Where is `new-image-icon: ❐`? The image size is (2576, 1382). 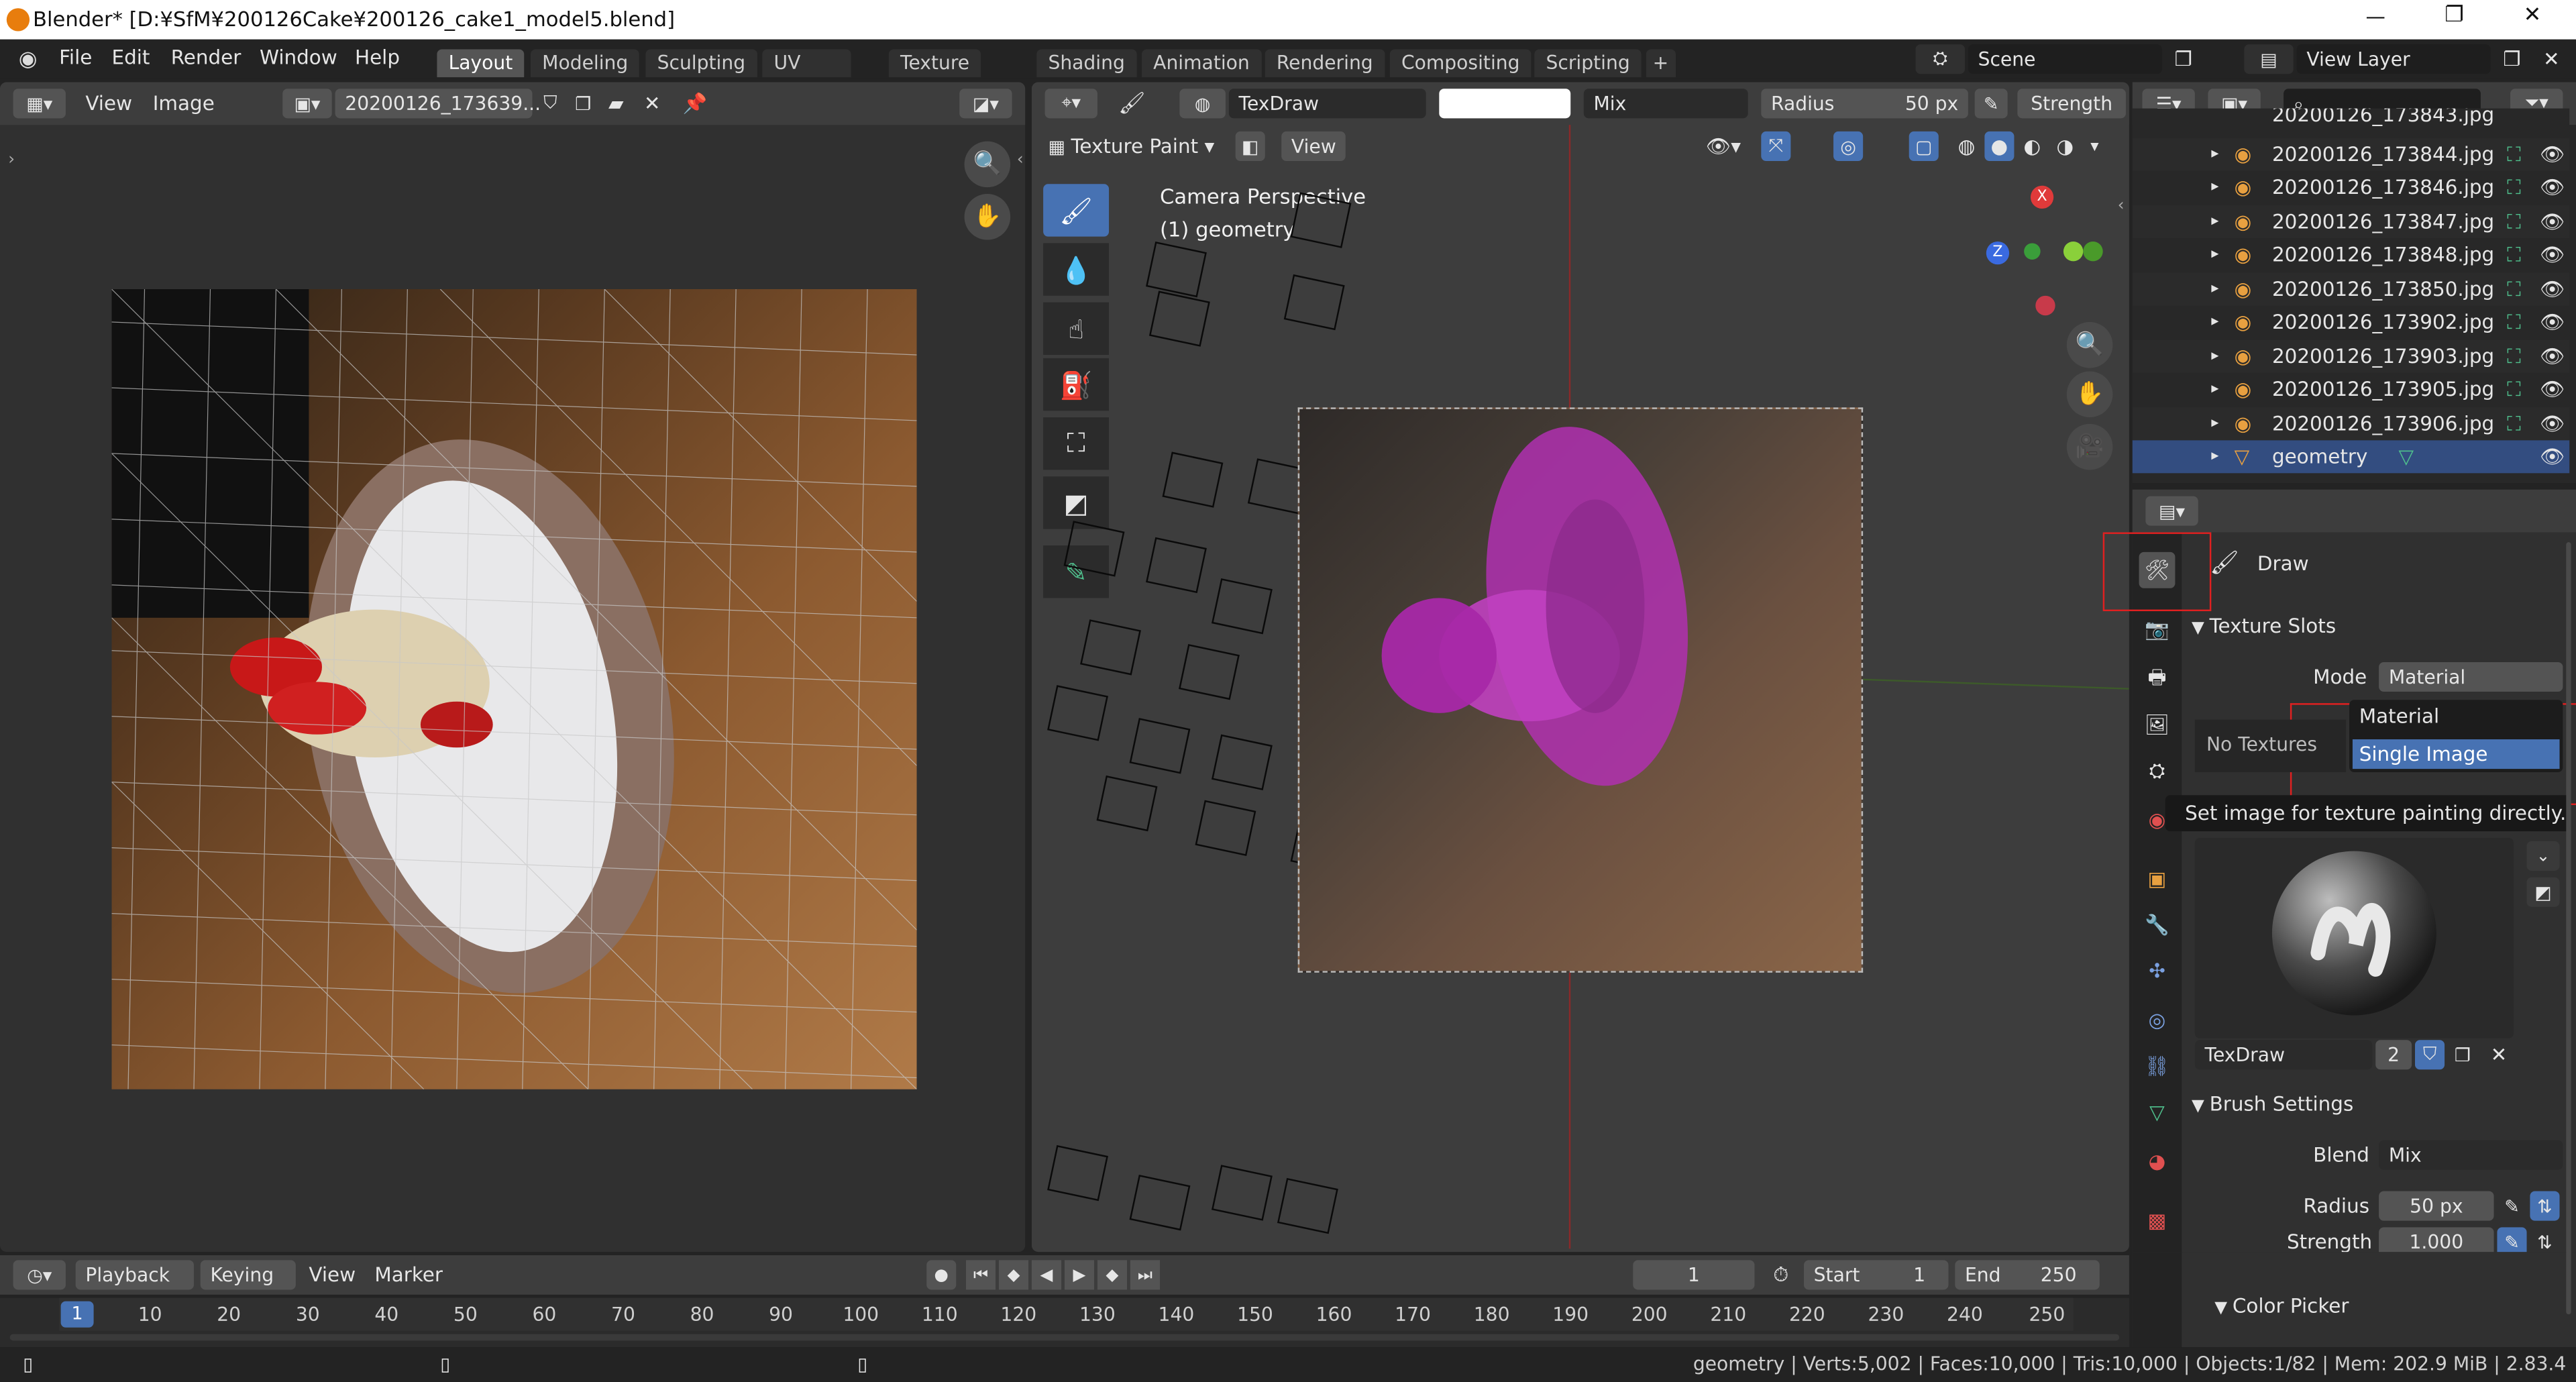
new-image-icon: ❐ is located at coordinates (583, 103).